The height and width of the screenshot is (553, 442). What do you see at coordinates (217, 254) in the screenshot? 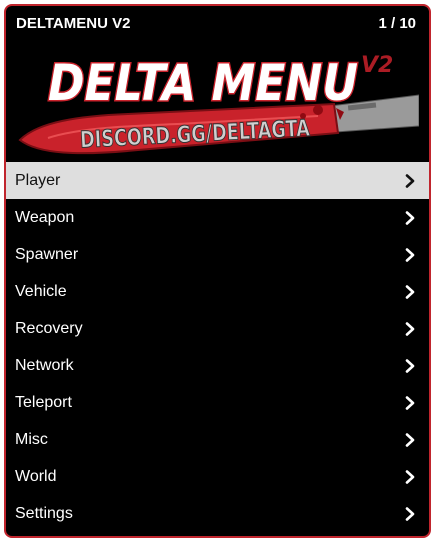
I see `menu-item-spawner: Spawner` at bounding box center [217, 254].